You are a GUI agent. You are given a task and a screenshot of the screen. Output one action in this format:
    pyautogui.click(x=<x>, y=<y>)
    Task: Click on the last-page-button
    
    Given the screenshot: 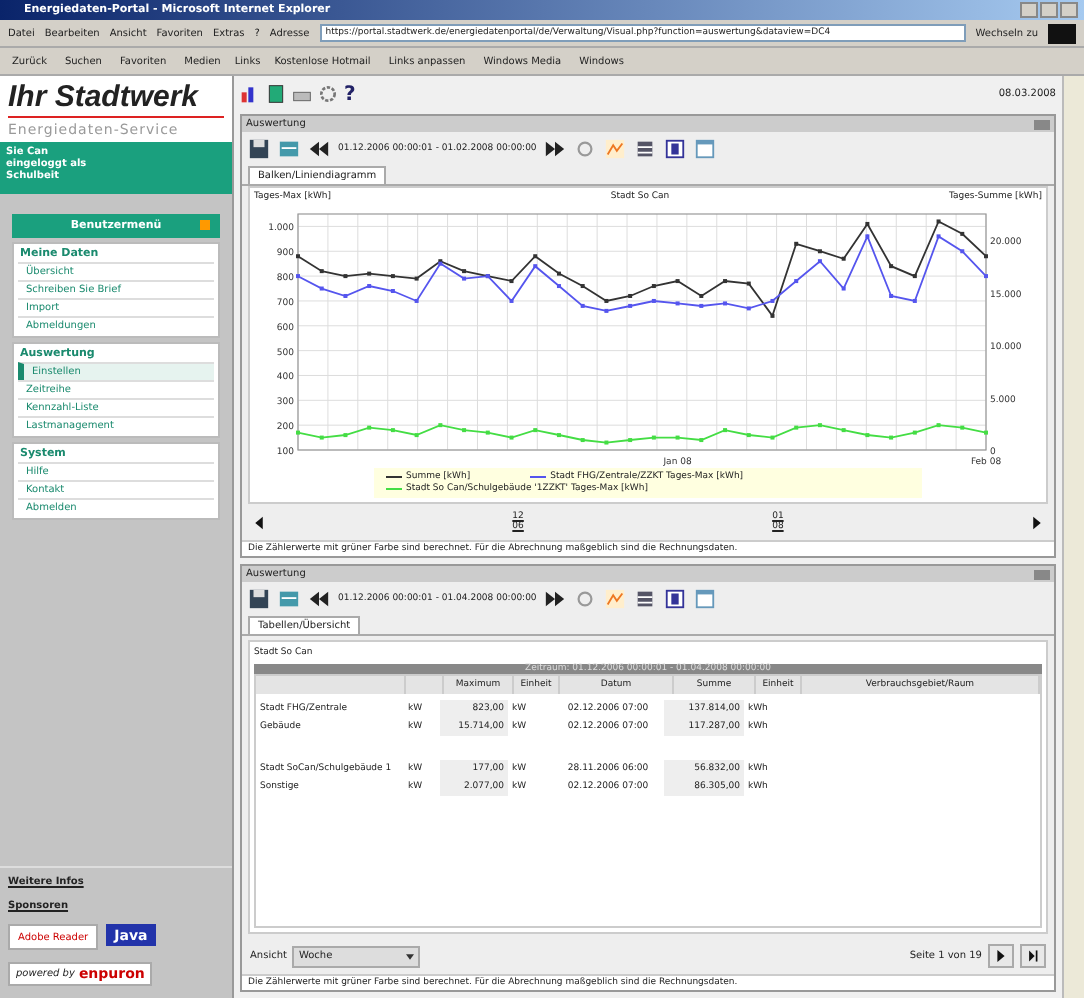 What is the action you would take?
    pyautogui.click(x=1033, y=956)
    